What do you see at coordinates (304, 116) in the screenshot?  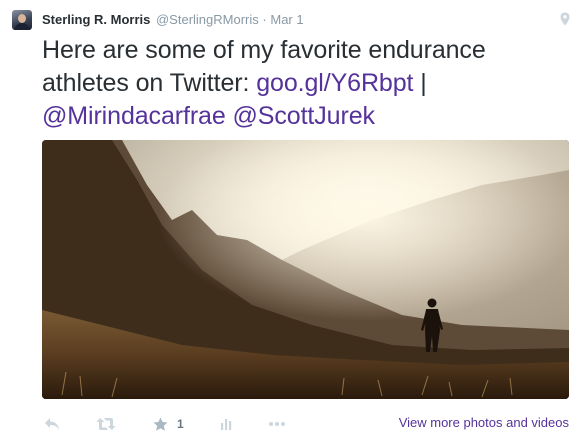 I see `mention-scottjurek: @ScottJurek` at bounding box center [304, 116].